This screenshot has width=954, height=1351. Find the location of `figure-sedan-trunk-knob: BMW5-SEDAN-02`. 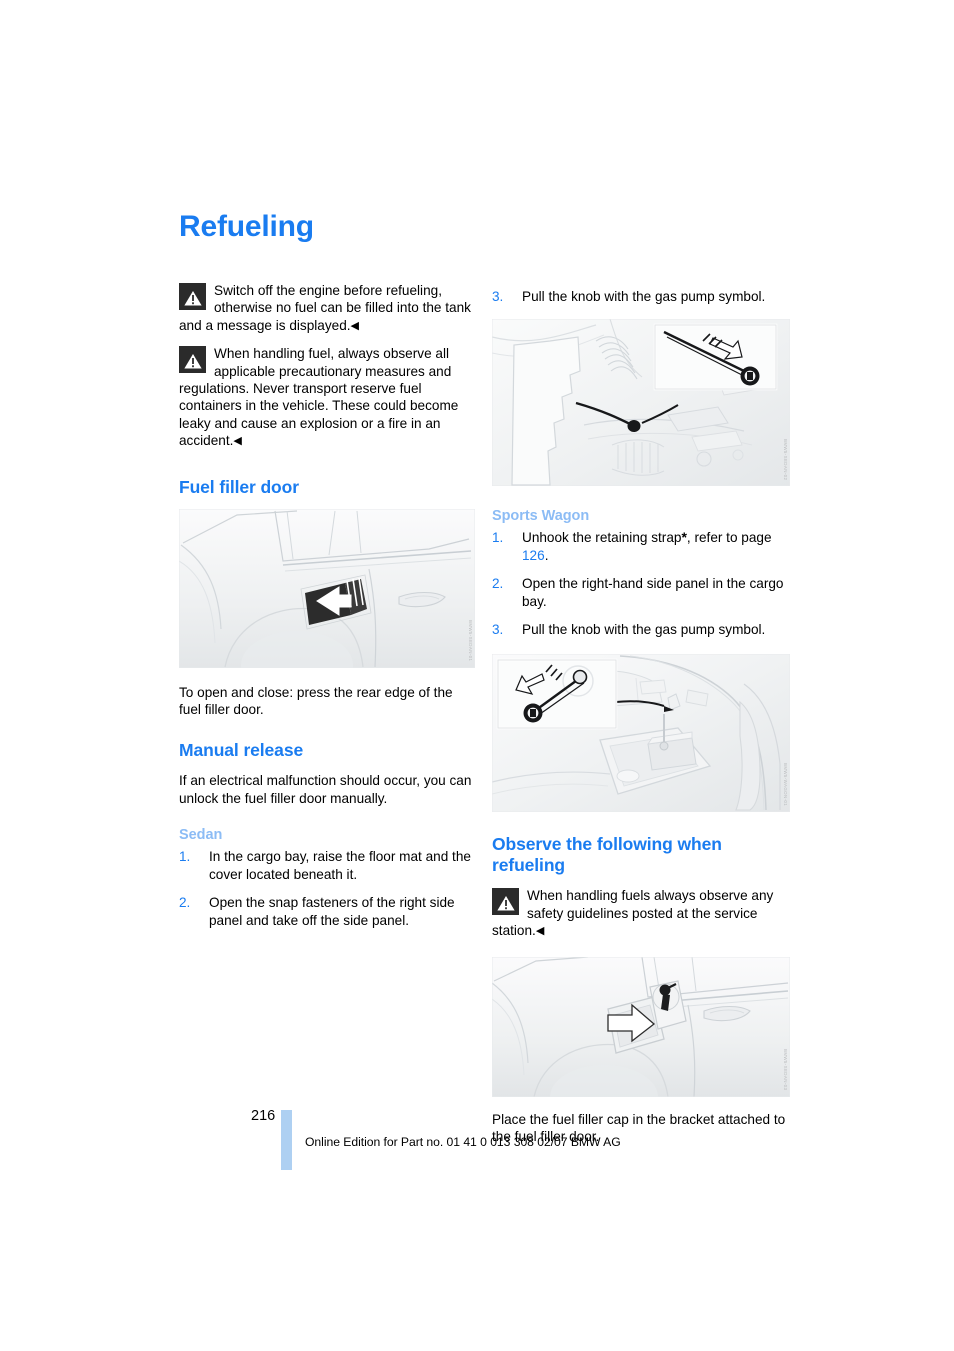

figure-sedan-trunk-knob: BMW5-SEDAN-02 is located at coordinates (641, 403).